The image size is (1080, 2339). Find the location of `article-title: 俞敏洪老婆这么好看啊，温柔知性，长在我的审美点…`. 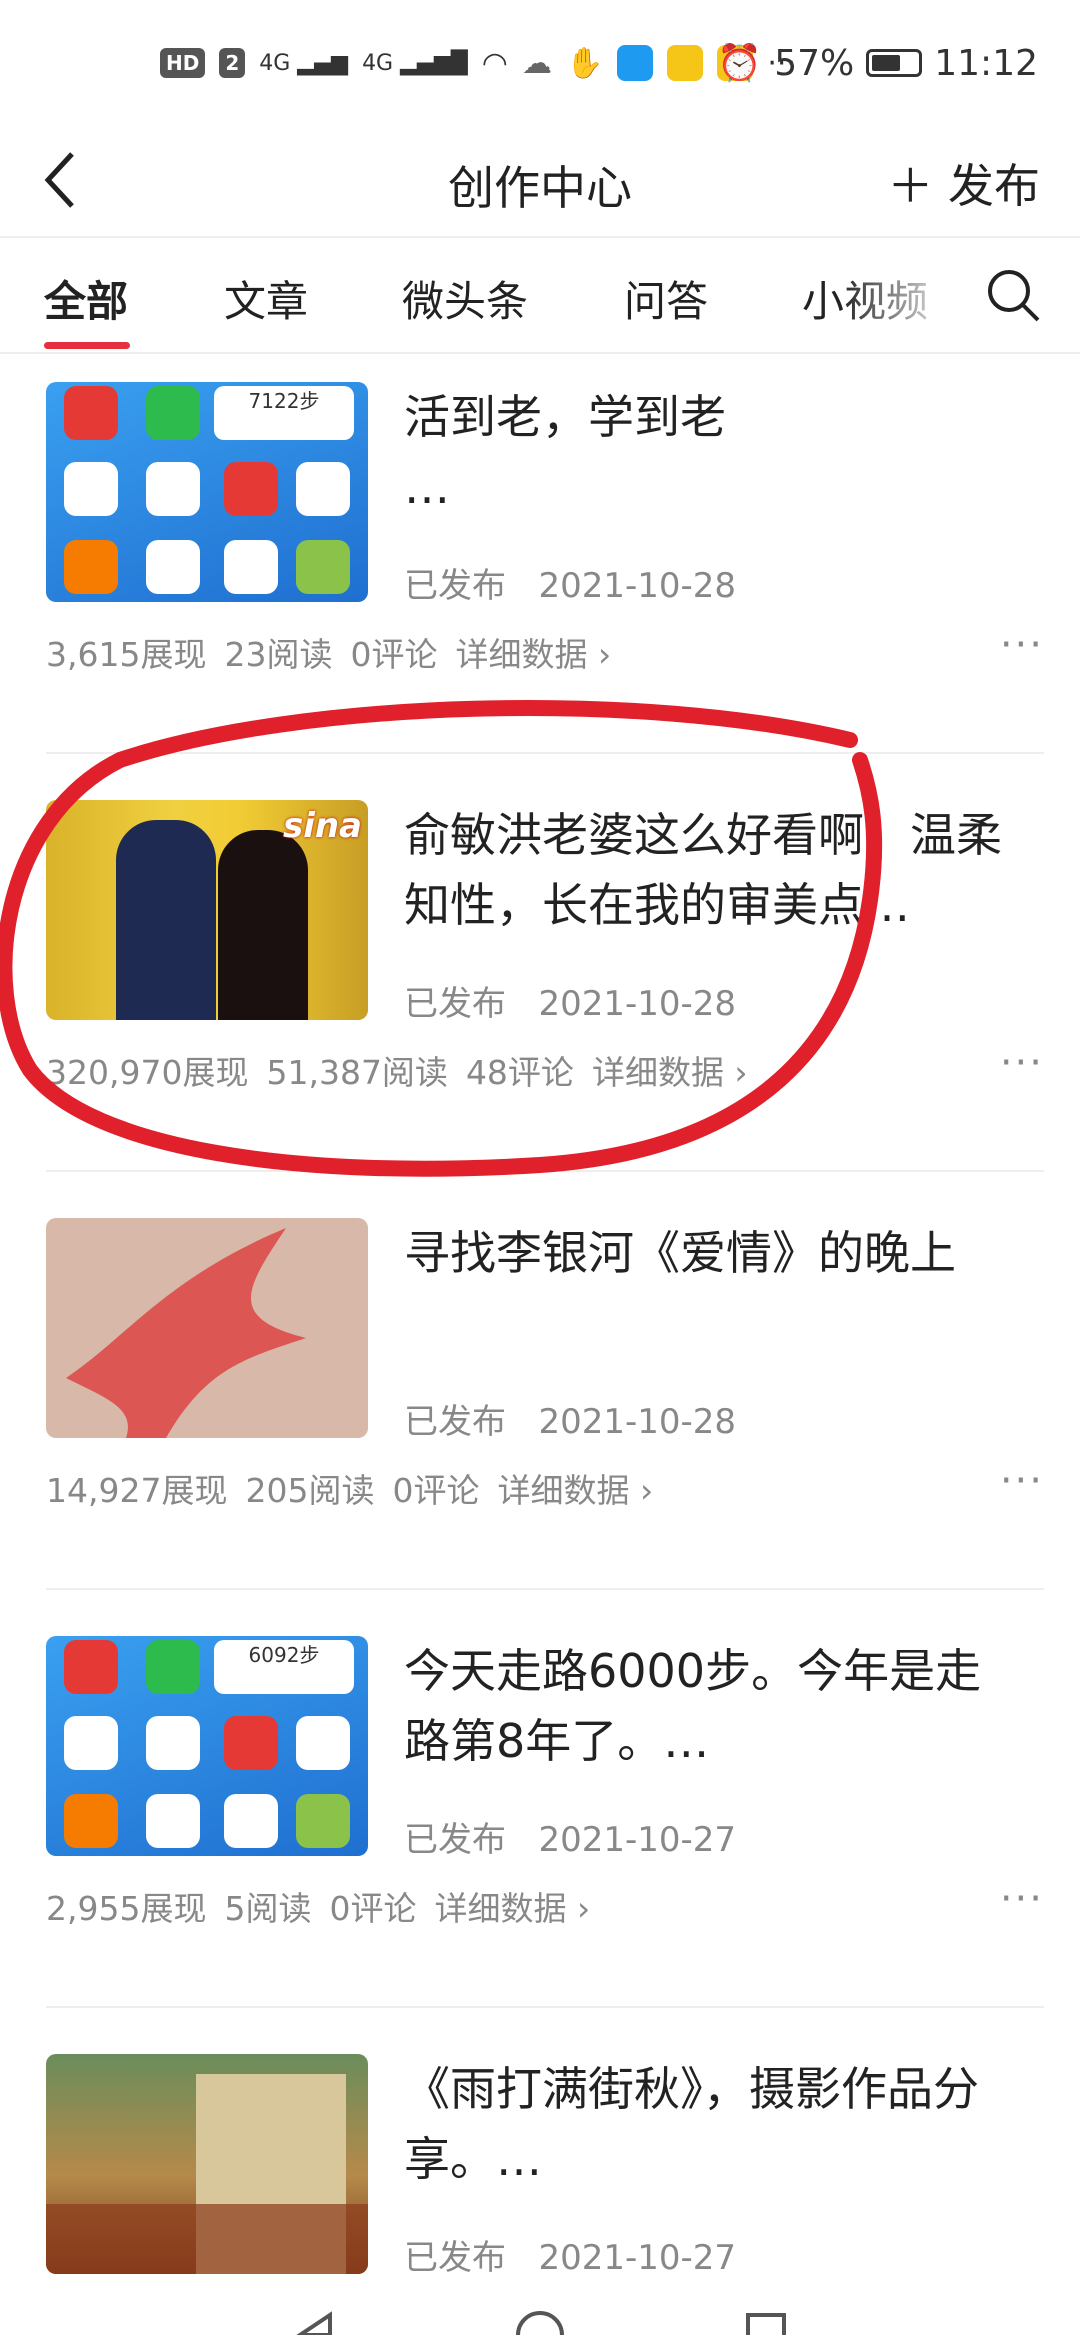

article-title: 俞敏洪老婆这么好看啊，温柔知性，长在我的审美点… is located at coordinates (714, 870).